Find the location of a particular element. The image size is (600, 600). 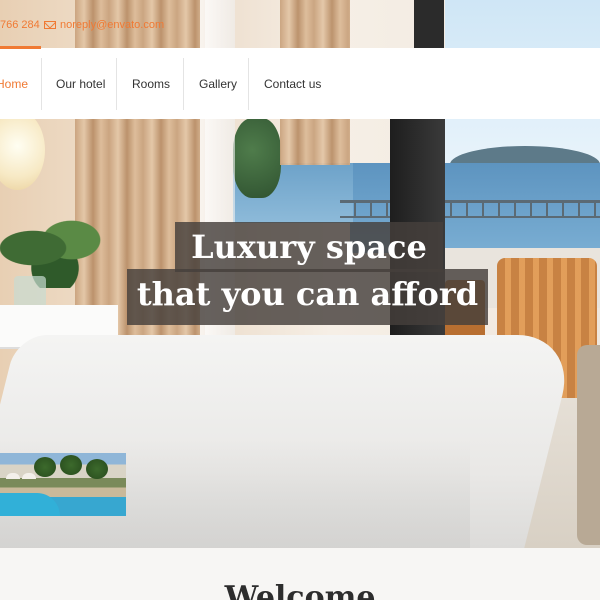

email-contact: noreply@envato.com is located at coordinates (104, 25).